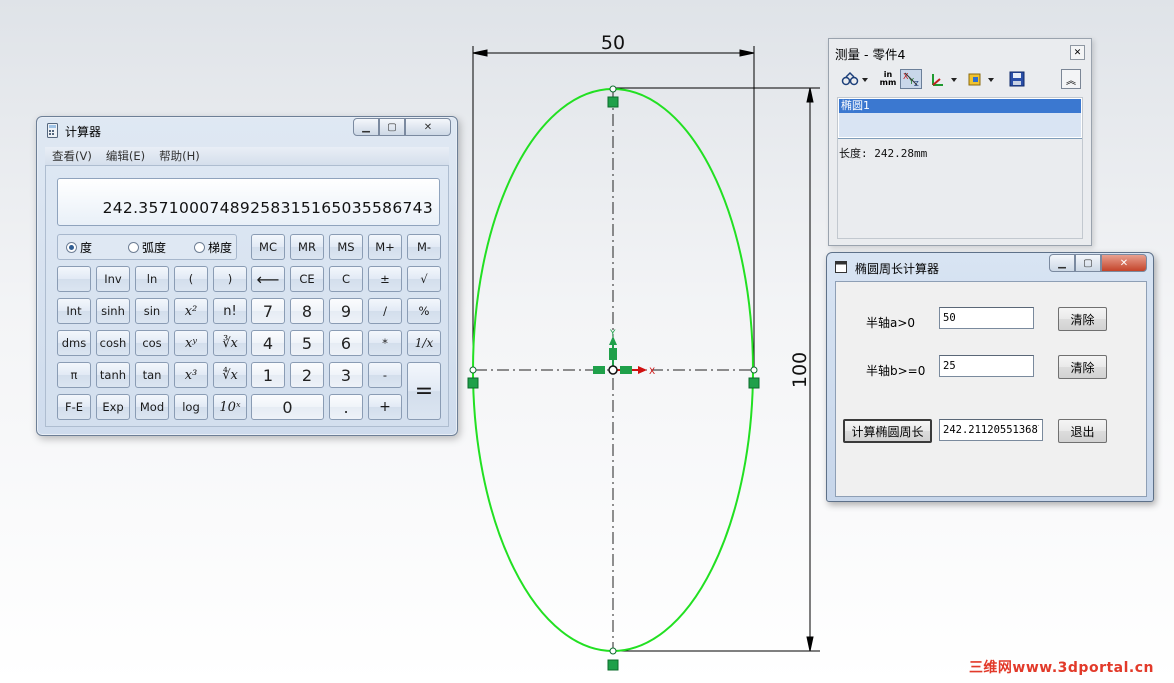 This screenshot has height=683, width=1174. What do you see at coordinates (911, 79) in the screenshot?
I see `xyz-button: X Y Z` at bounding box center [911, 79].